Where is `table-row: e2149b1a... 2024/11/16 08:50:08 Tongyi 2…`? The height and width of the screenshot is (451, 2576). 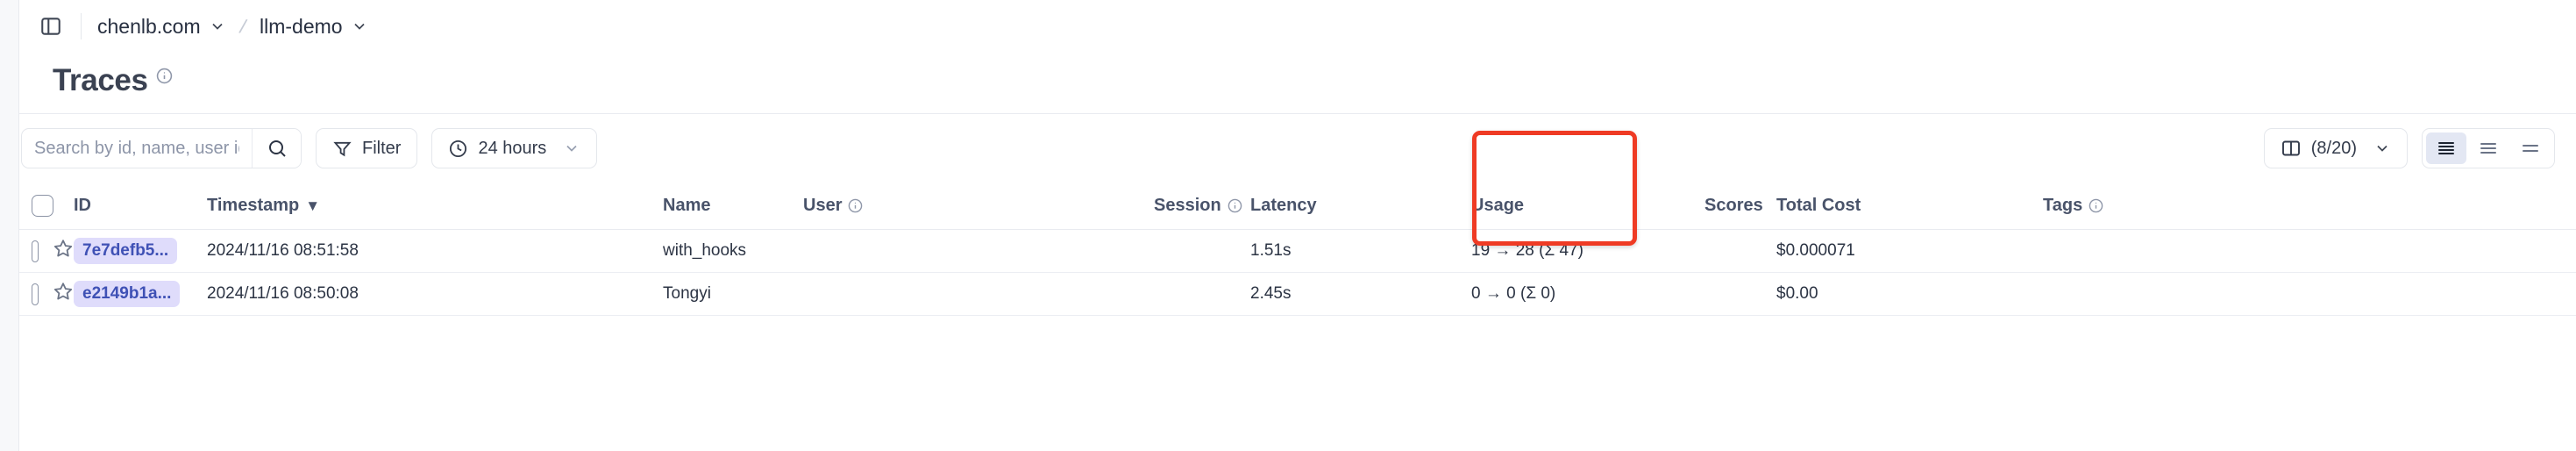 table-row: e2149b1a... 2024/11/16 08:50:08 Tongyi 2… is located at coordinates (1297, 294).